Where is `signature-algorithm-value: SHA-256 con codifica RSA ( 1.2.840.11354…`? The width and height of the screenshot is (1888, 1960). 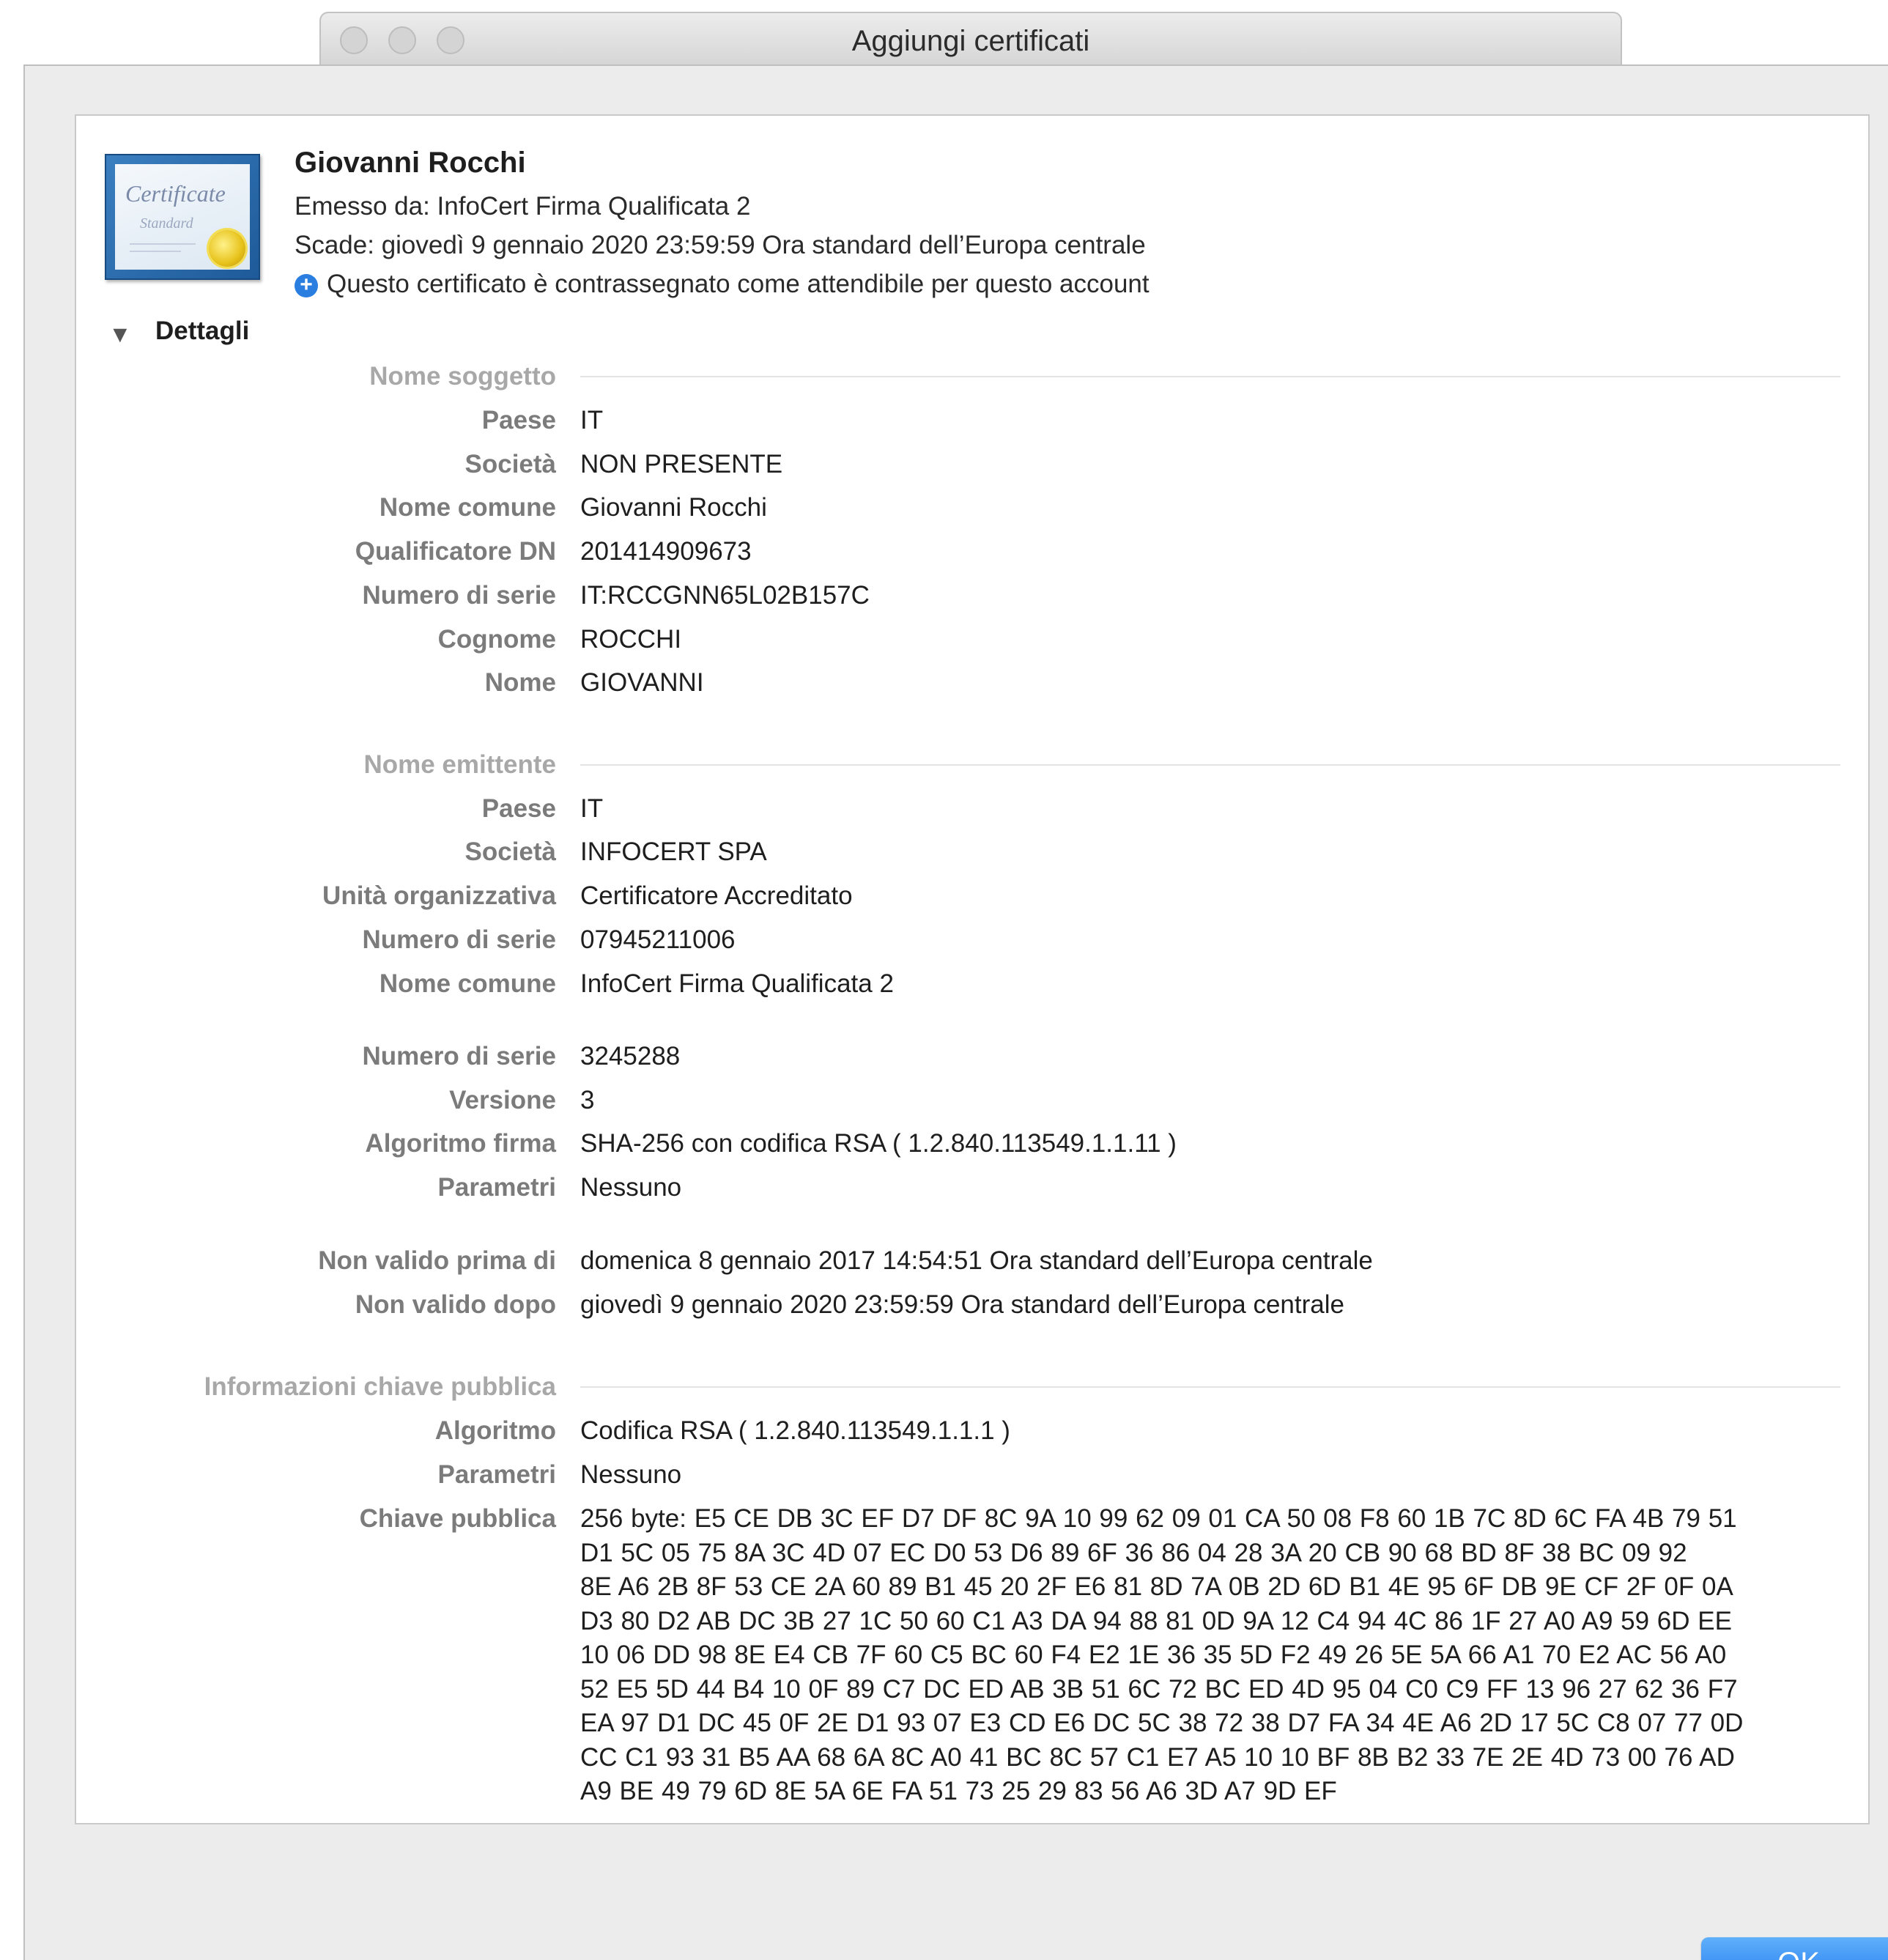
signature-algorithm-value: SHA-256 con codifica RSA ( 1.2.840.11354… is located at coordinates (878, 1144).